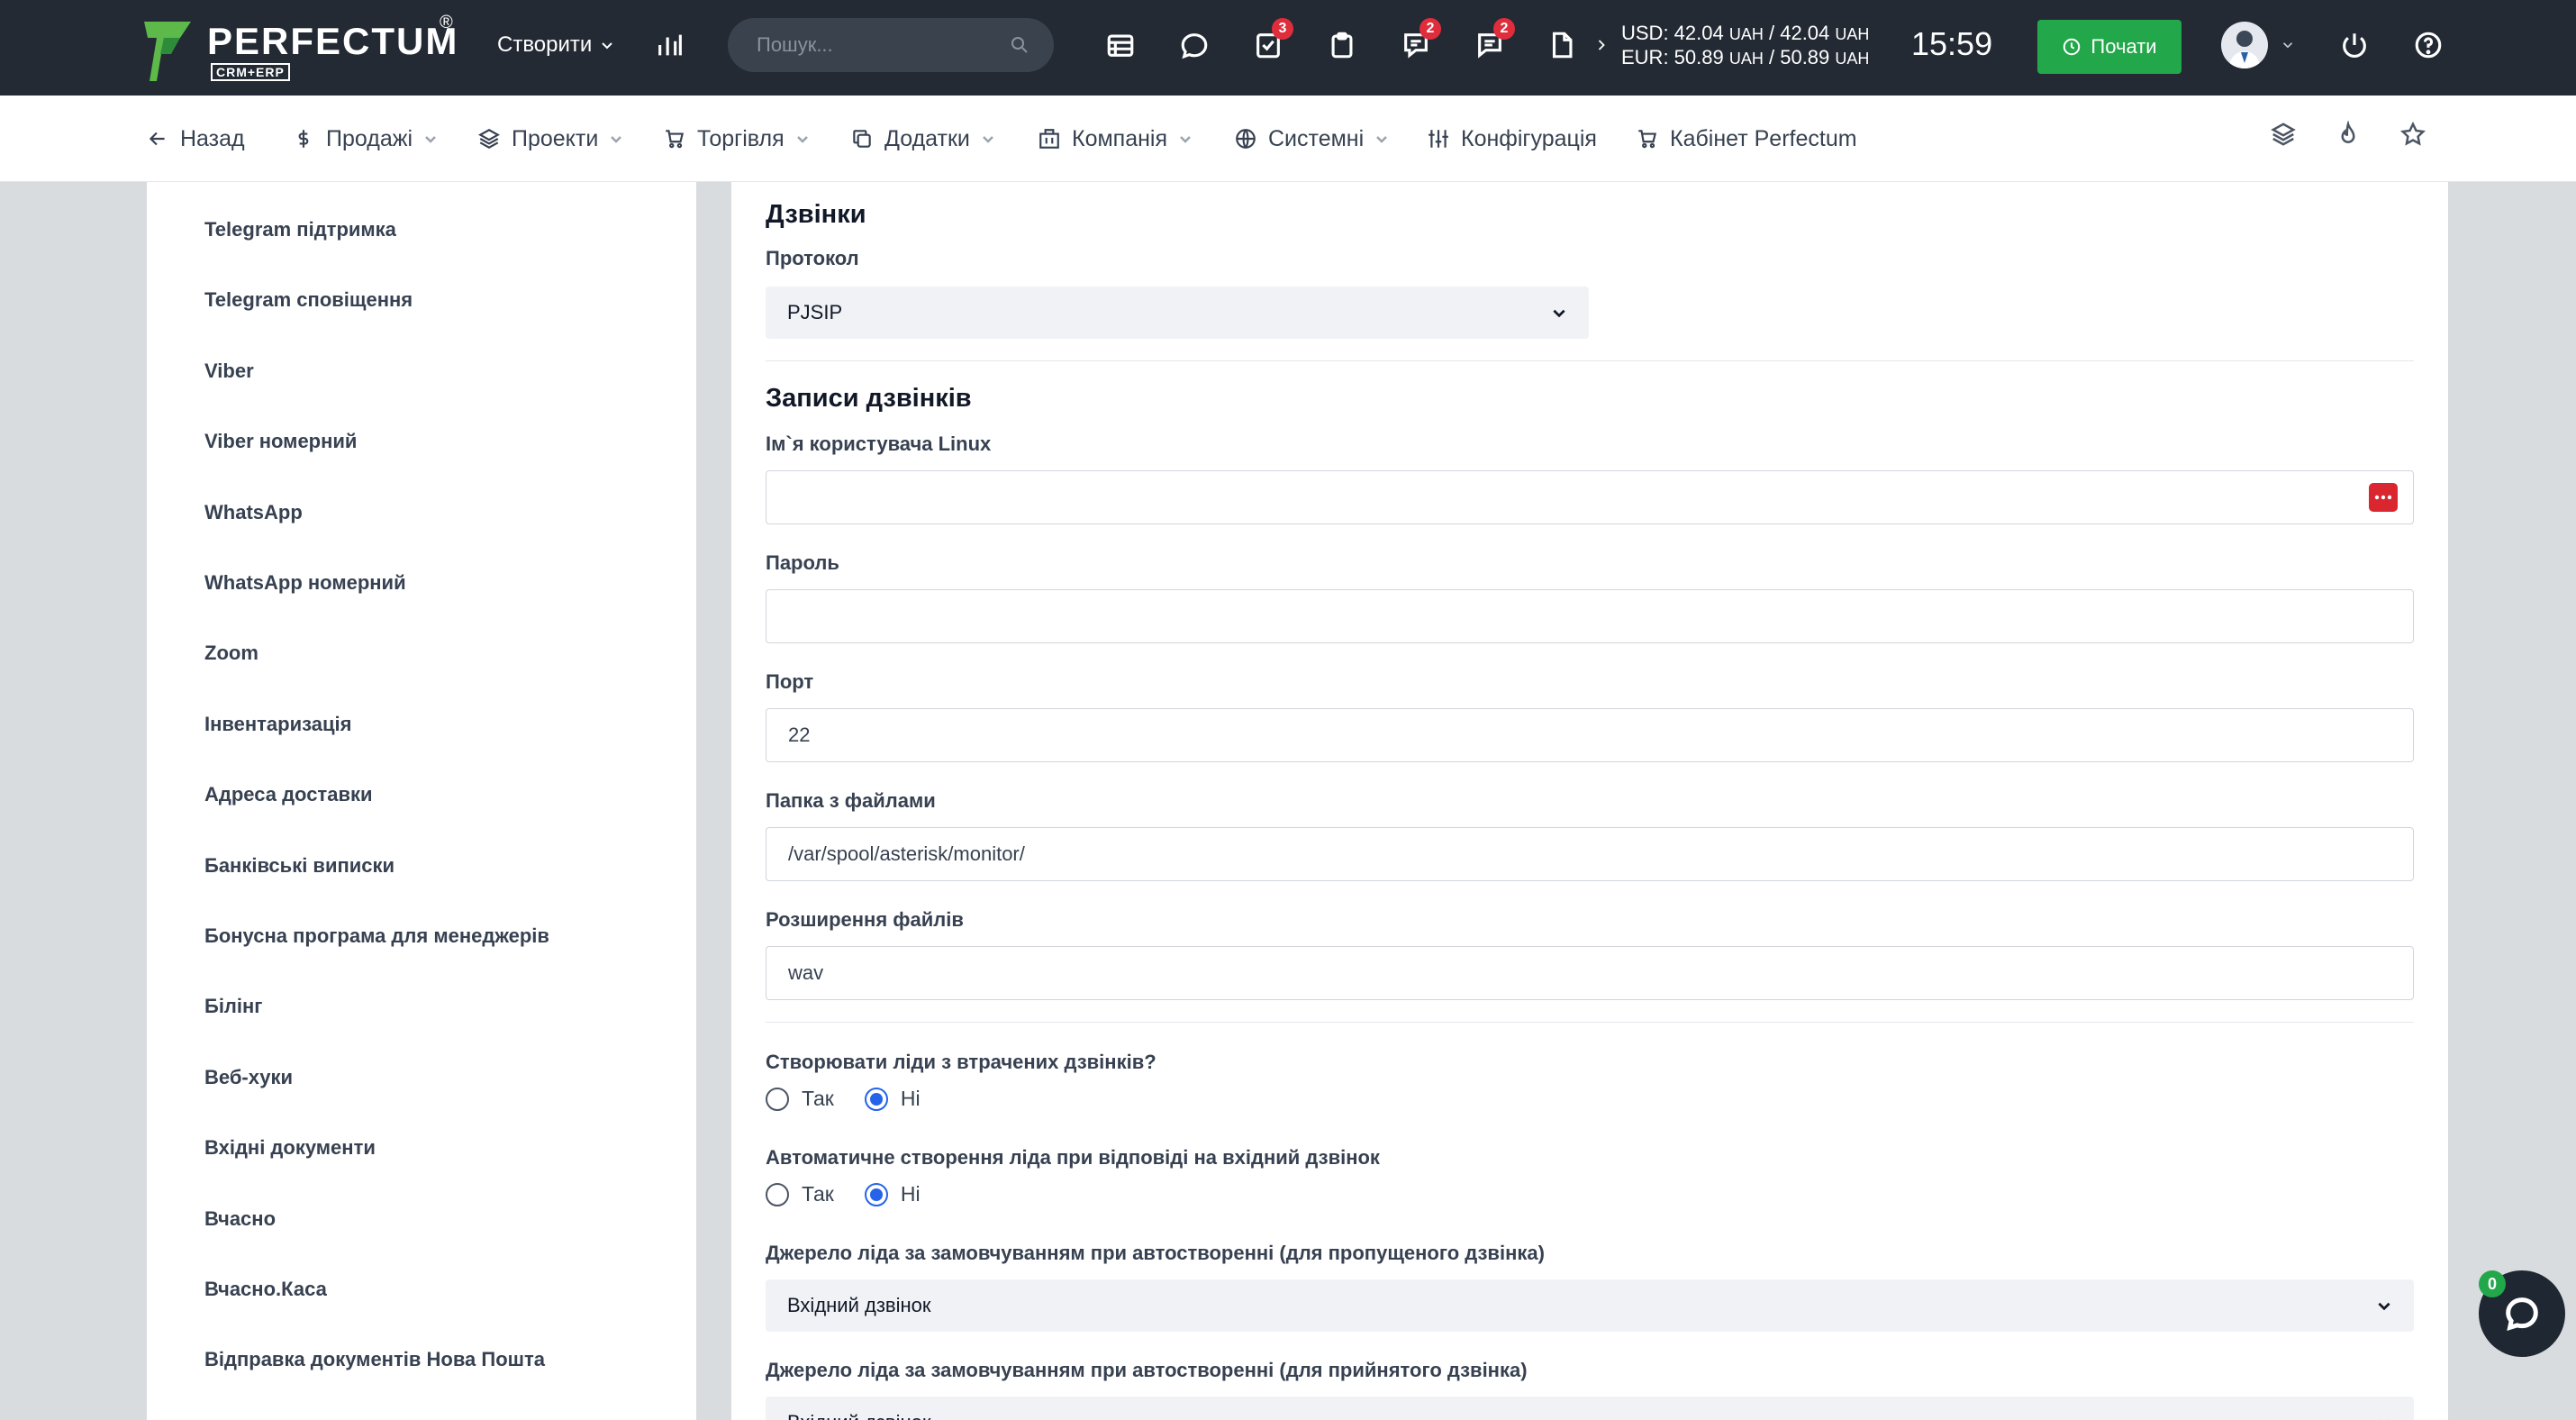  Describe the element at coordinates (1120, 45) in the screenshot. I see `calendar-icon` at that location.